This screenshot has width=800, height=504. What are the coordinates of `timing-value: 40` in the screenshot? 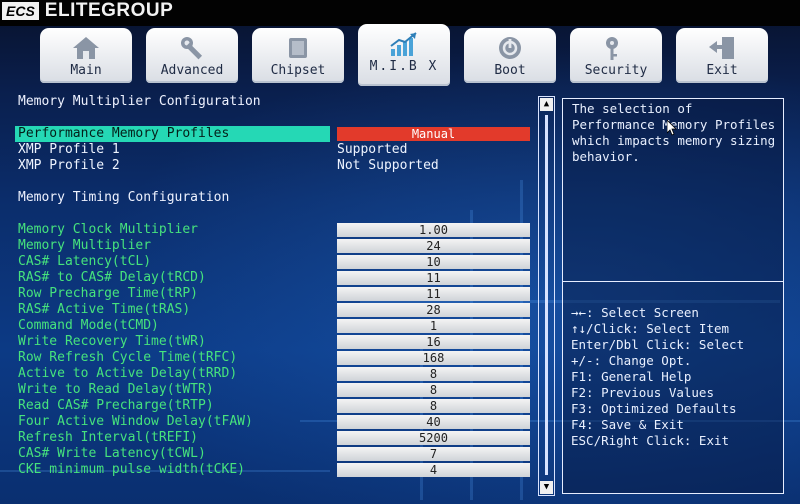 It's located at (433, 422).